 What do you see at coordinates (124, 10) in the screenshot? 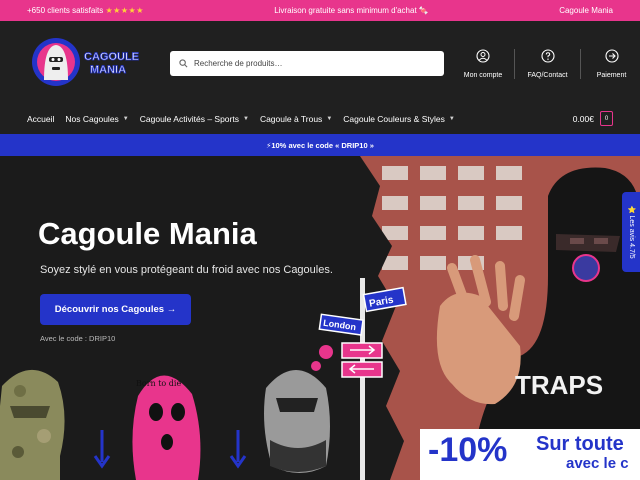
I see `rating-stars-icon: ★★★★★` at bounding box center [124, 10].